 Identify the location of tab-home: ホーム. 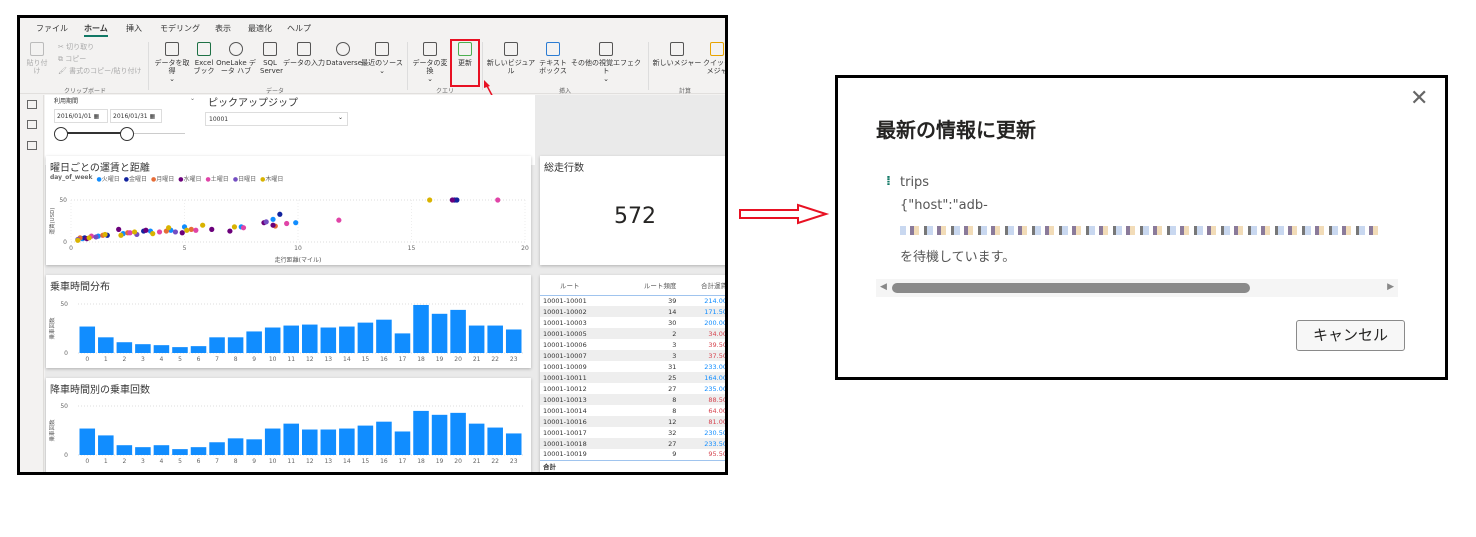
(96, 30).